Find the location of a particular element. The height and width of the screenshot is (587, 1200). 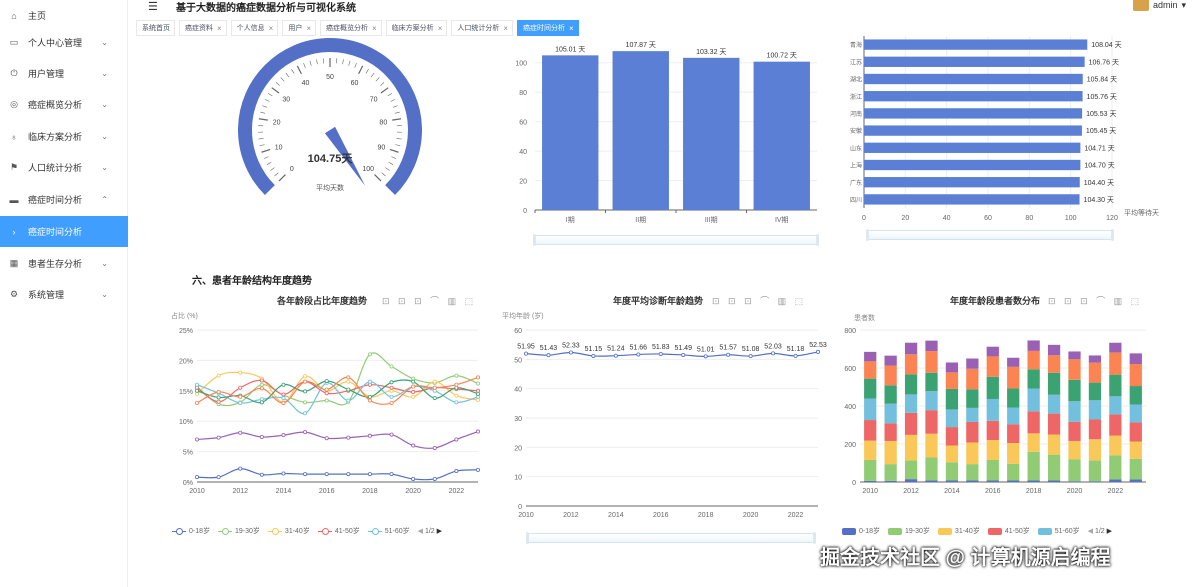

user-menu: admin ▾ is located at coordinates (1159, 5).